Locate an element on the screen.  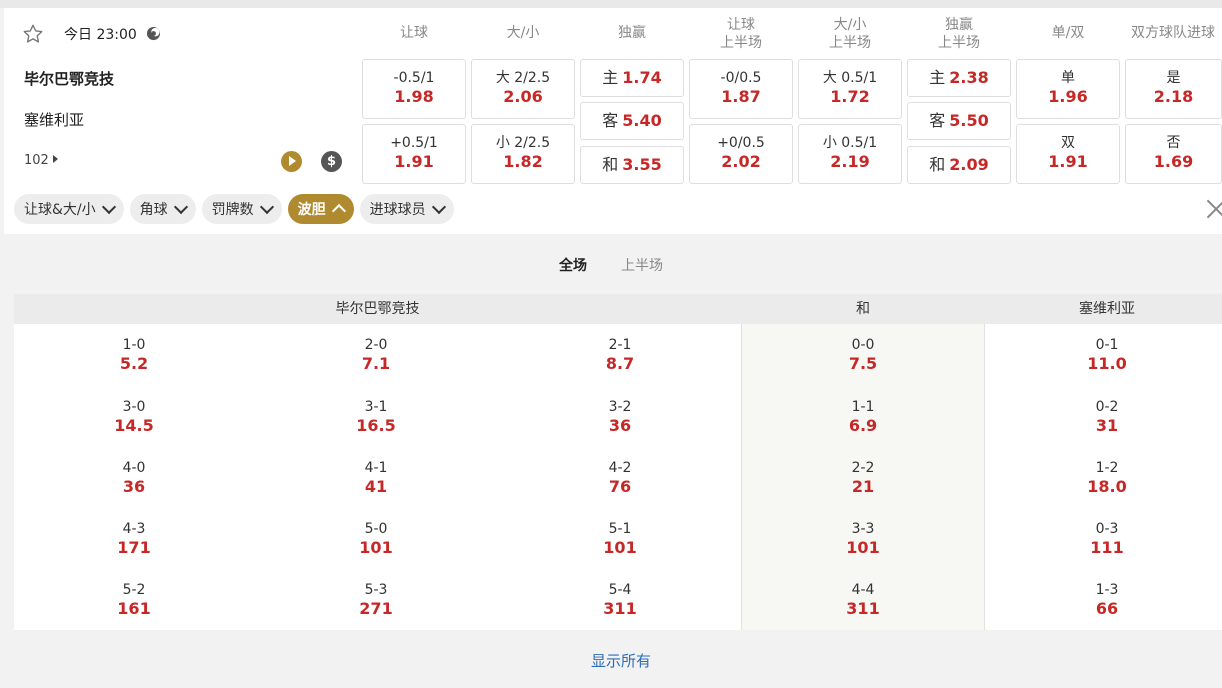
score-odds-cell: 3-3 101 is located at coordinates (863, 539).